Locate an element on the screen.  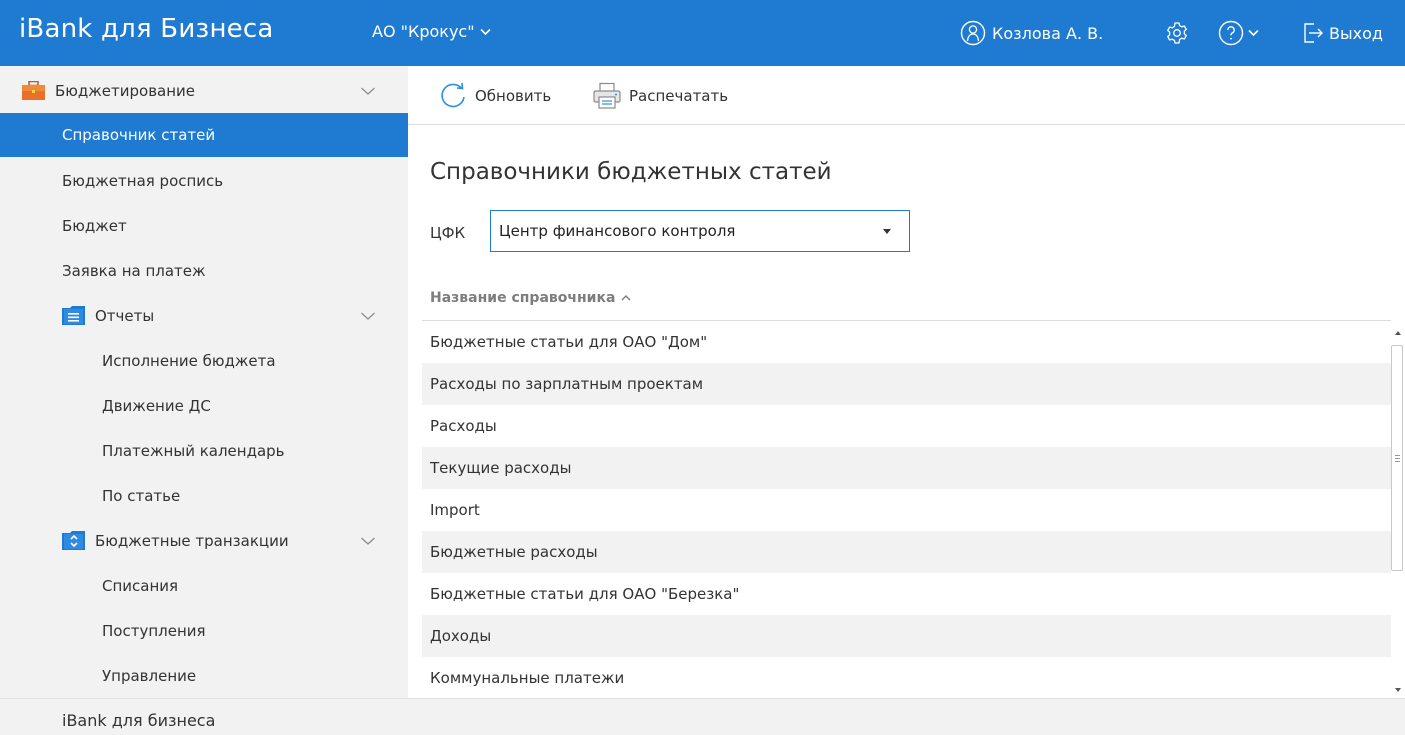
table-row: Бюджетные статьи для ОАО "Дом" is located at coordinates (906, 342).